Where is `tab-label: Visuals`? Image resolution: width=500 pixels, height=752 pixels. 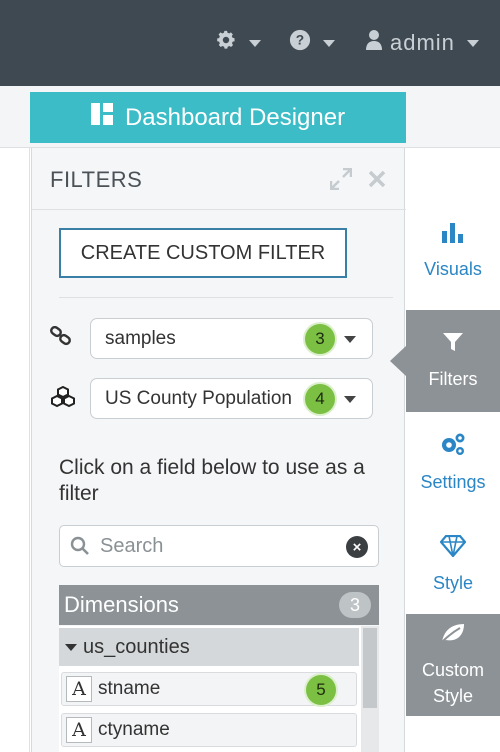
tab-label: Visuals is located at coordinates (453, 268).